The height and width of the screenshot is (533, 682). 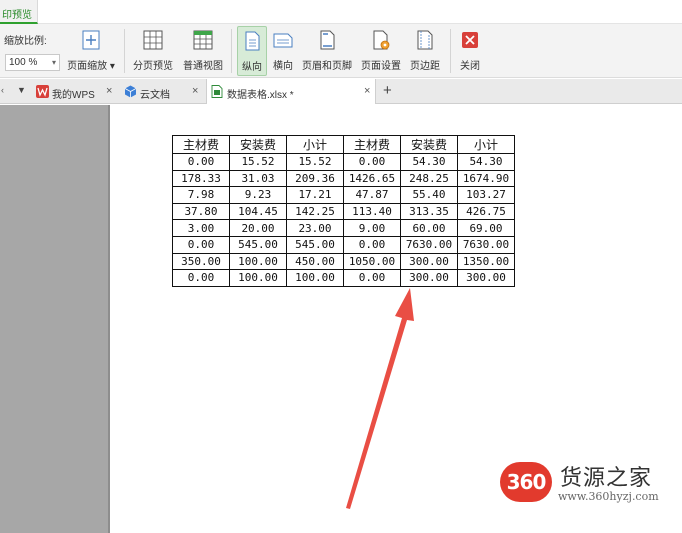 I want to click on table-cell: 55.40, so click(x=429, y=195).